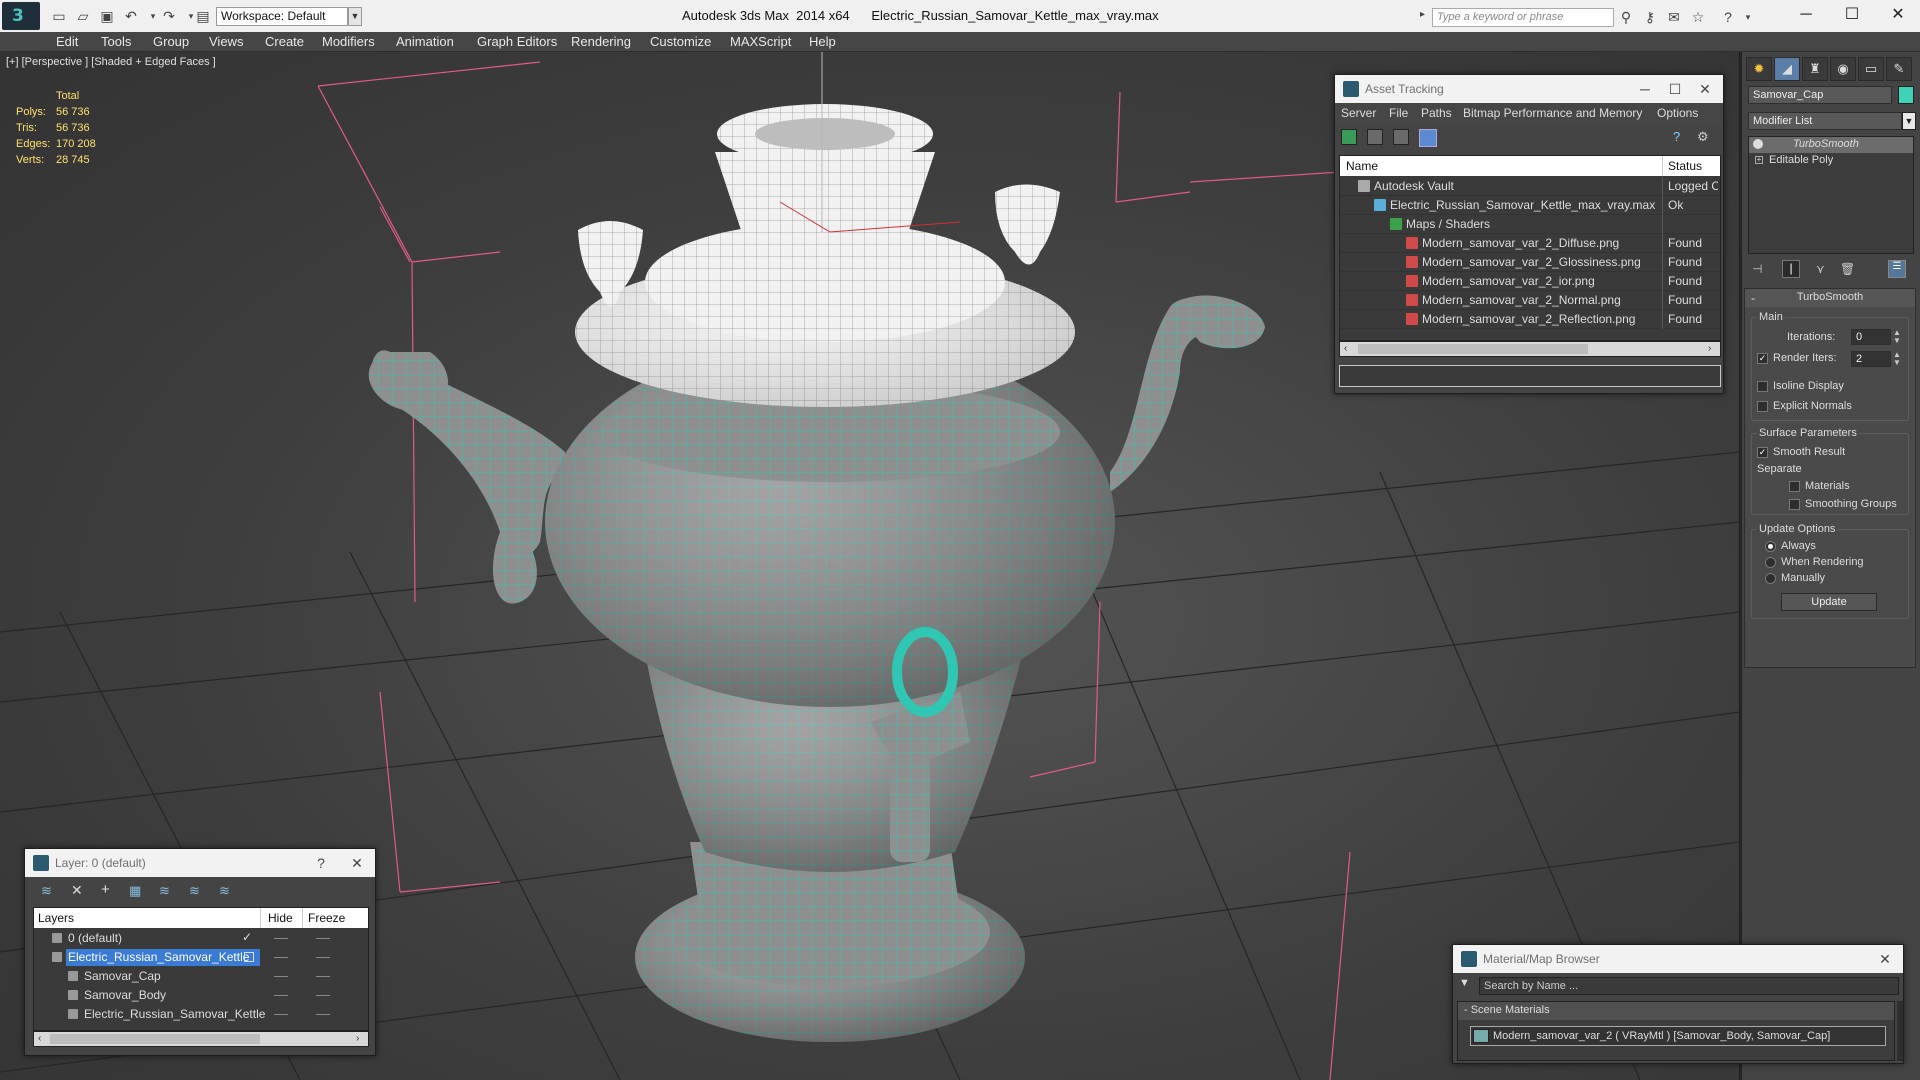  Describe the element at coordinates (1758, 144) in the screenshot. I see `lightbulb-icon` at that location.